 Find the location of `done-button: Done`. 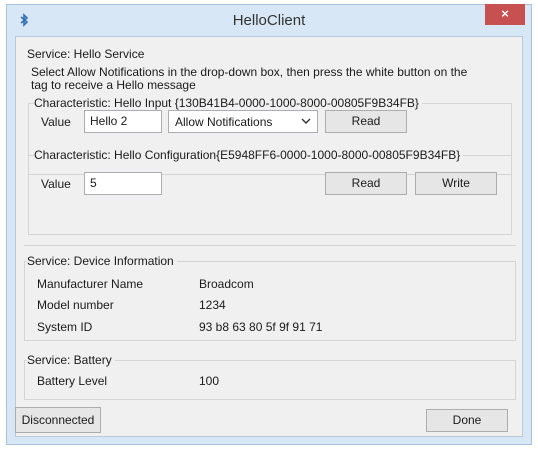

done-button: Done is located at coordinates (467, 420).